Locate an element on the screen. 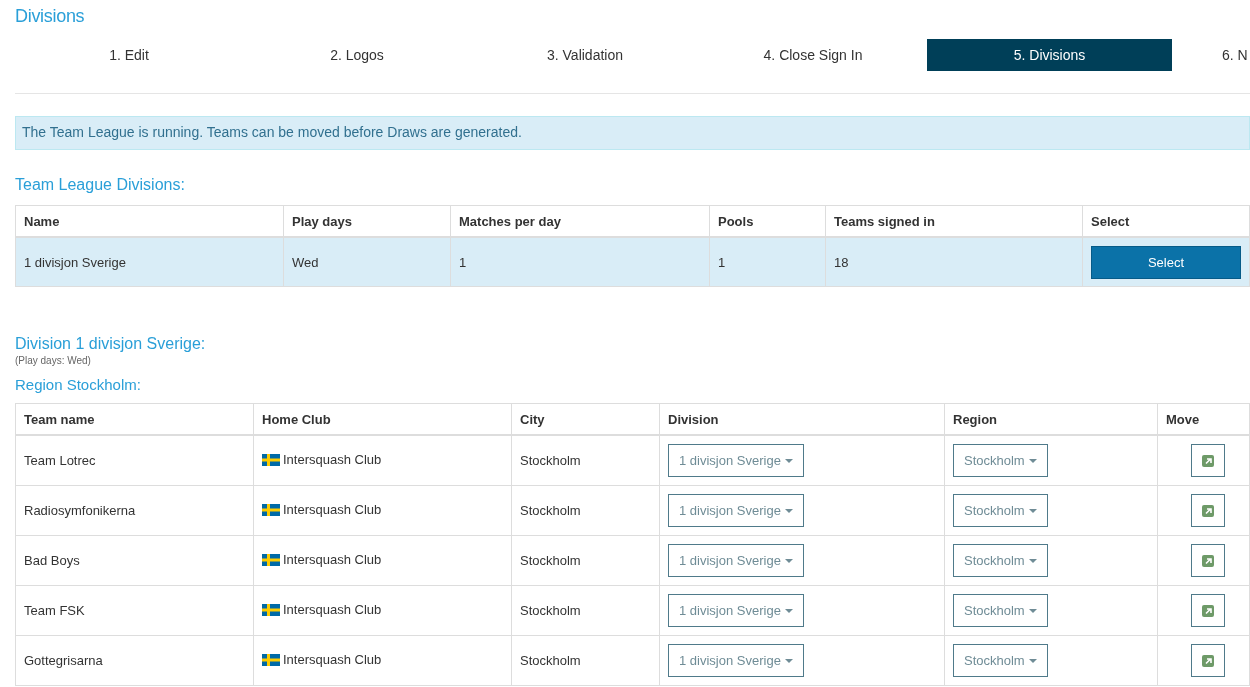  region-heading: Region Stockholm: is located at coordinates (78, 384).